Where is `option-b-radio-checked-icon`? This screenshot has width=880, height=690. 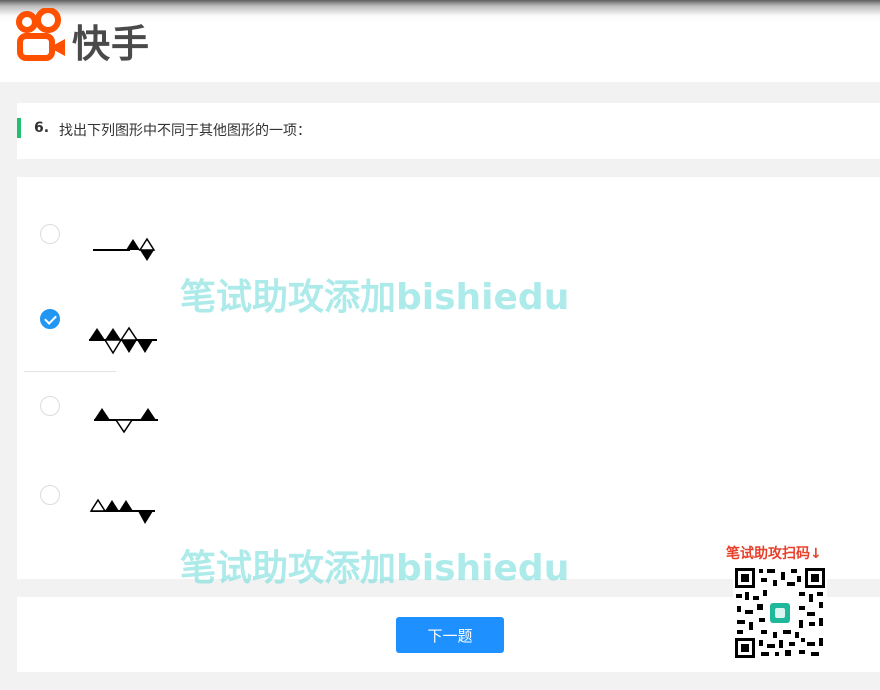
option-b-radio-checked-icon is located at coordinates (50, 319).